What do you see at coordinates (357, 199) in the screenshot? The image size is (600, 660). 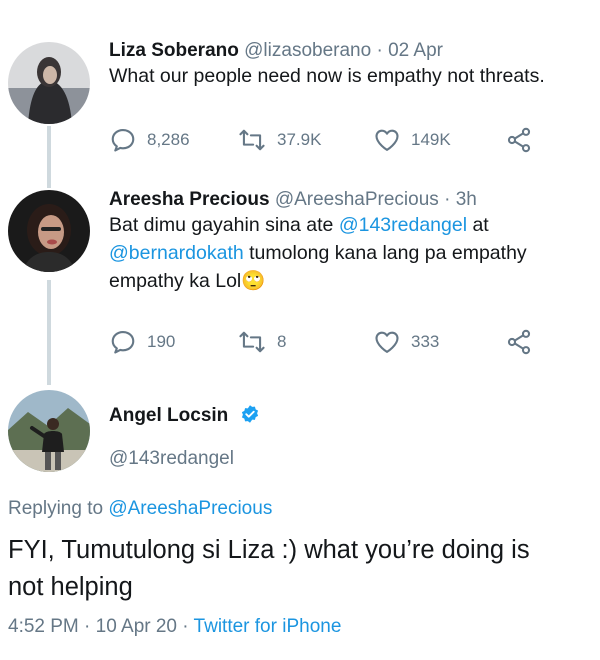 I see `author-handle: @AreeshaPrecious` at bounding box center [357, 199].